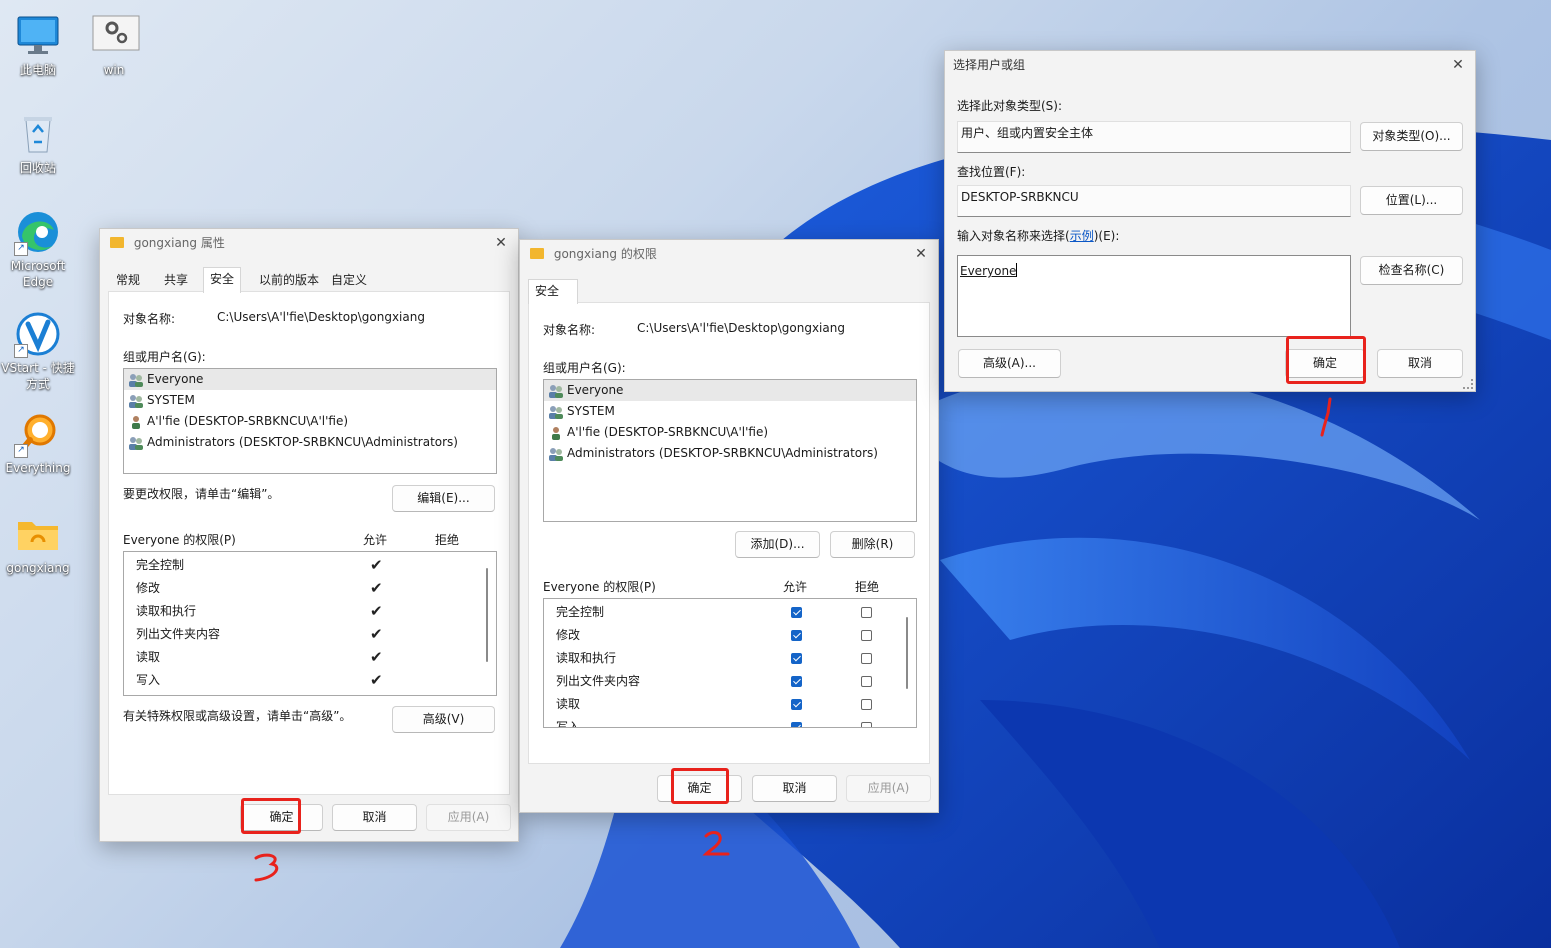  What do you see at coordinates (556, 433) in the screenshot?
I see `user-icon` at bounding box center [556, 433].